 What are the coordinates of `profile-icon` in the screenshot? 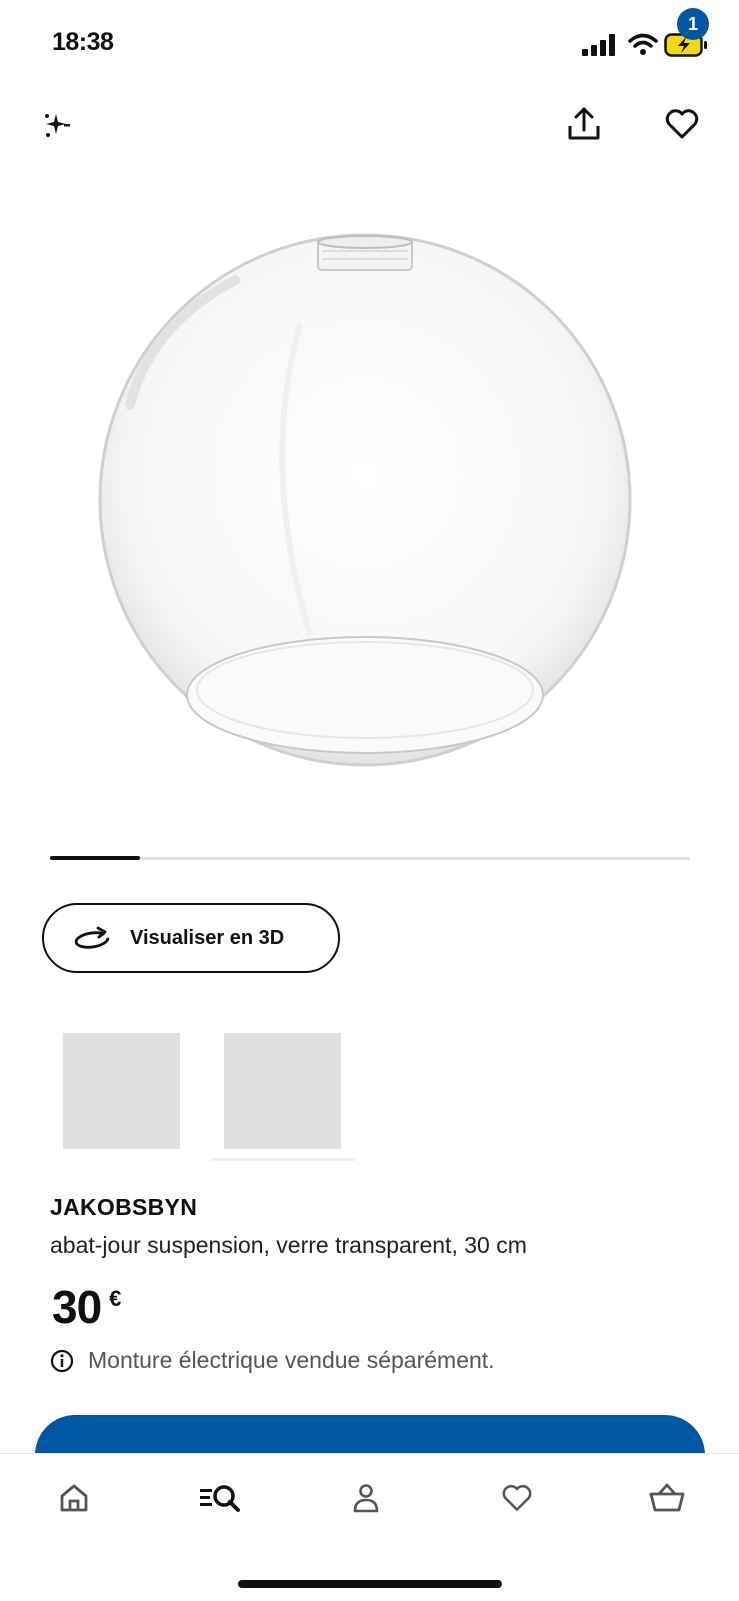 It's located at (366, 1498).